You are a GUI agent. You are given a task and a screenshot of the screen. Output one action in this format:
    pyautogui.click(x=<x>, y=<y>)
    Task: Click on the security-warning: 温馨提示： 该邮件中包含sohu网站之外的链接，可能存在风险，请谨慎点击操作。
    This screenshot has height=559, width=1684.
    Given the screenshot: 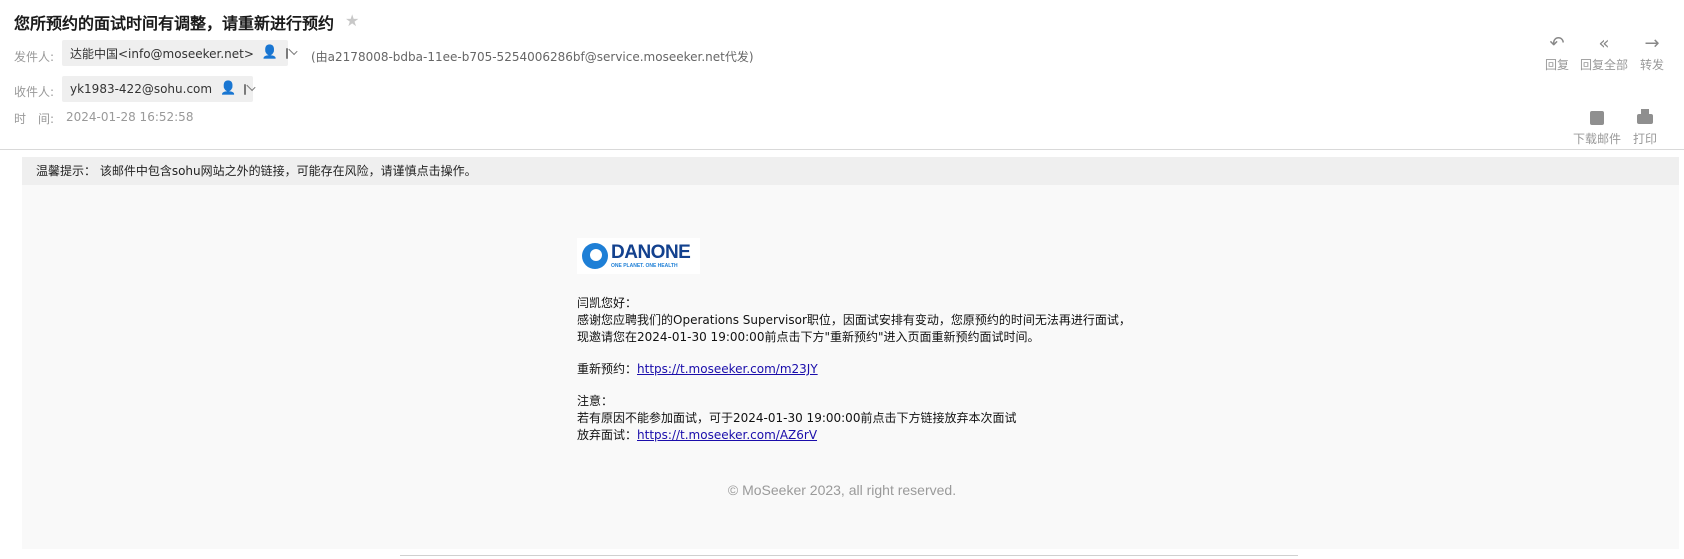 What is the action you would take?
    pyautogui.click(x=850, y=171)
    